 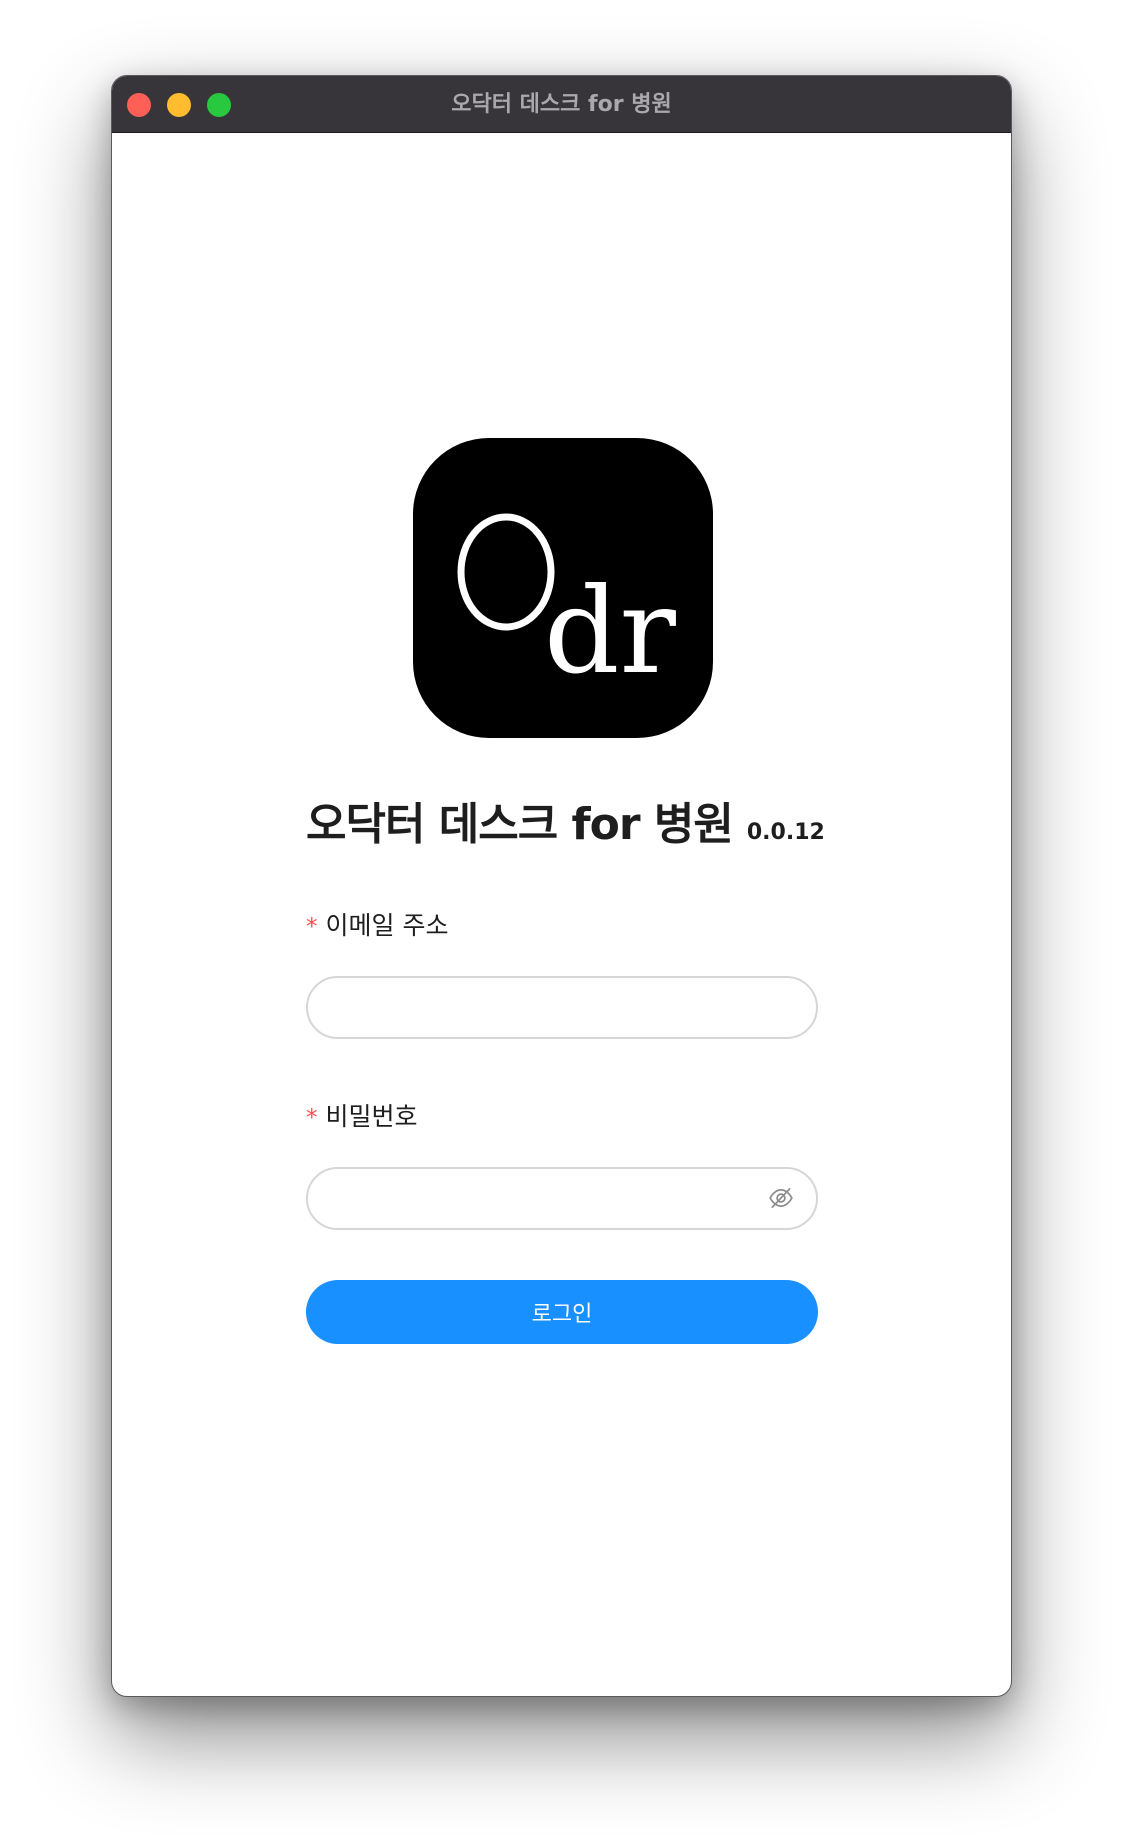 What do you see at coordinates (520, 824) in the screenshot?
I see `app-name: 오닥터 데스크 for 병원` at bounding box center [520, 824].